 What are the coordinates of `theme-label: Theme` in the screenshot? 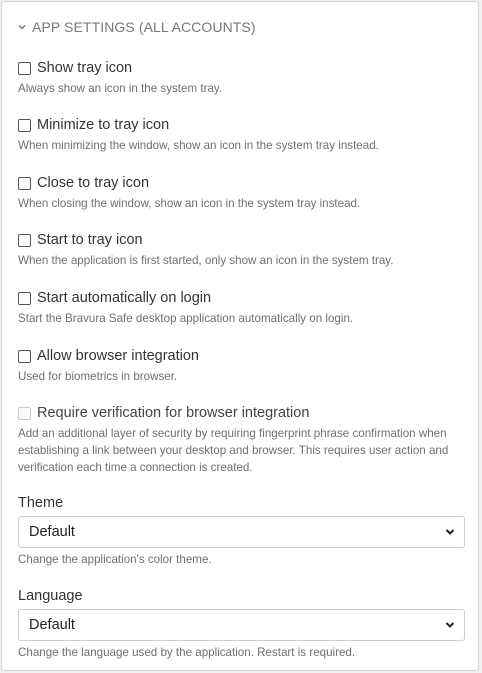 It's located at (41, 503).